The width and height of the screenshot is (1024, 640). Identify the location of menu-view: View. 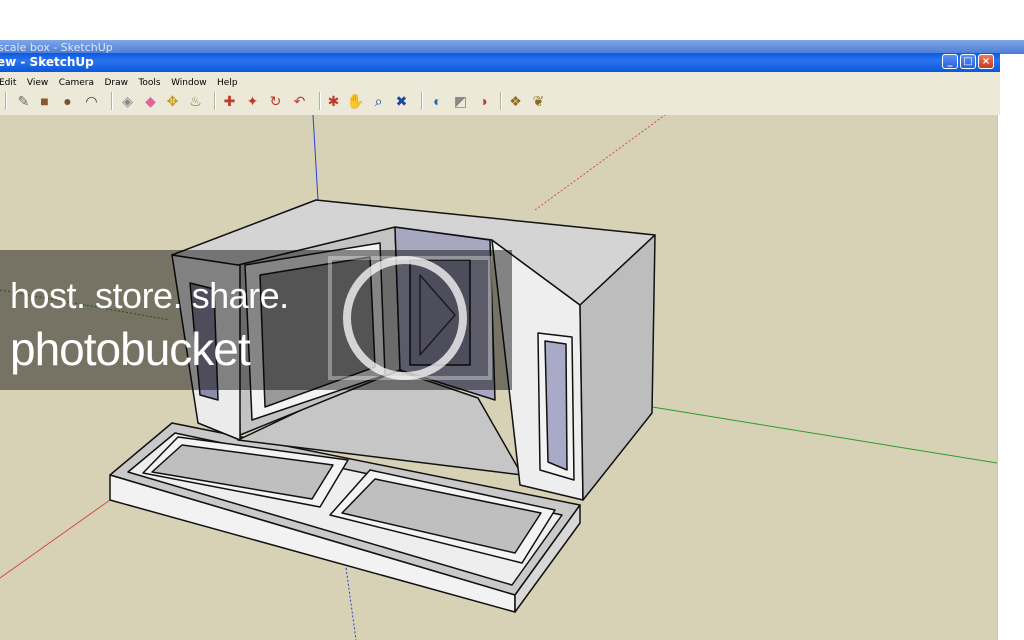
(37, 83).